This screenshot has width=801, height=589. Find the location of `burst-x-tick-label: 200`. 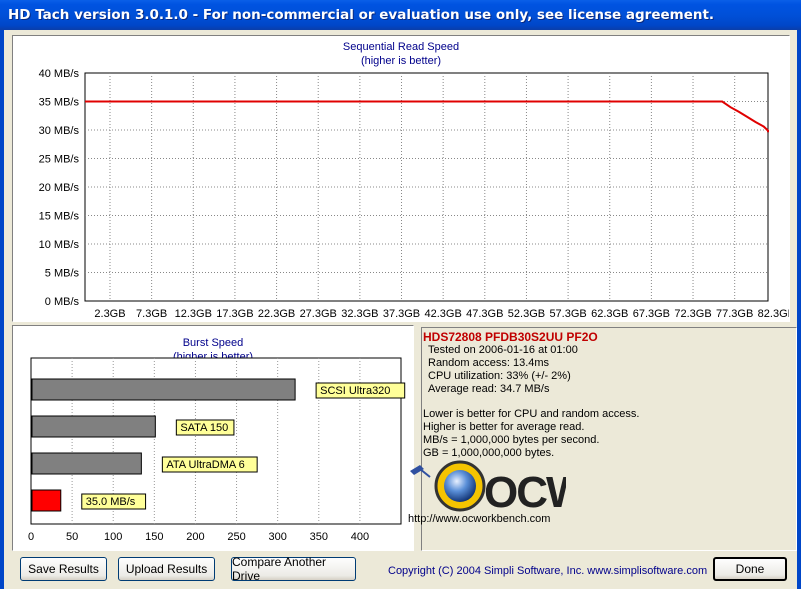

burst-x-tick-label: 200 is located at coordinates (195, 537).